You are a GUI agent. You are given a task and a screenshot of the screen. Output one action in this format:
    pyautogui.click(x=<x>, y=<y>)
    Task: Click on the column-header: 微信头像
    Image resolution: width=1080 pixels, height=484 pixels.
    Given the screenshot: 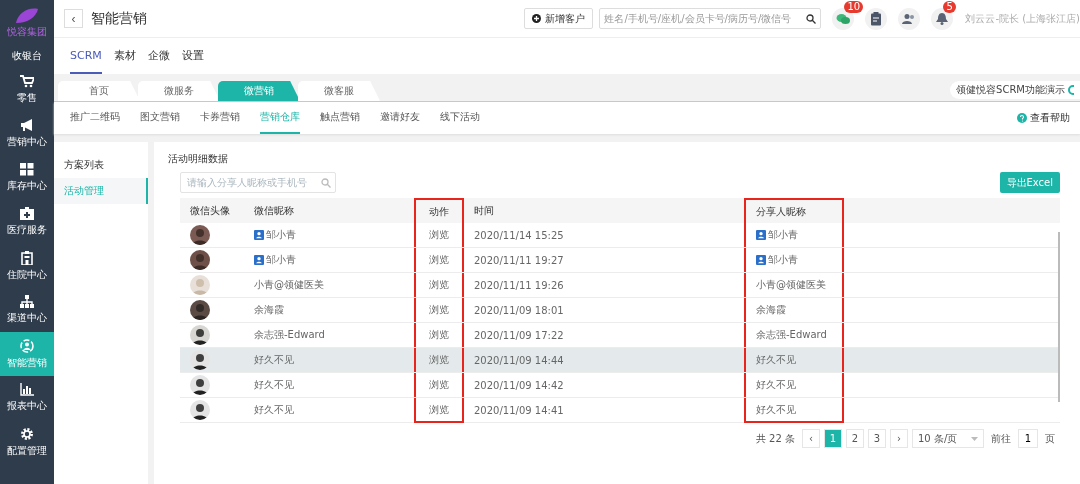 What is the action you would take?
    pyautogui.click(x=210, y=210)
    